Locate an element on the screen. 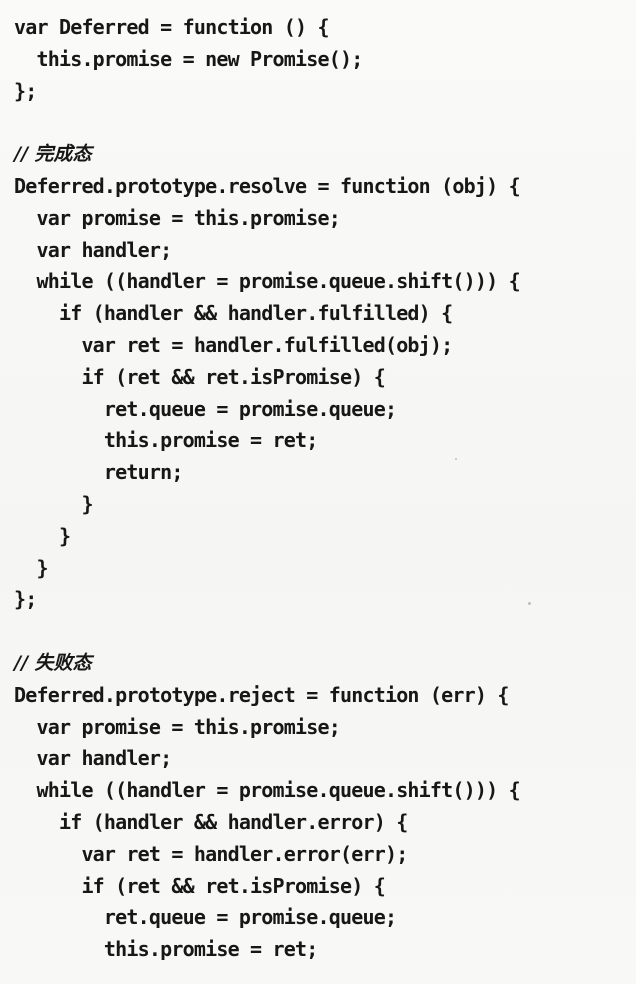 Image resolution: width=636 pixels, height=984 pixels. code-comment-resolve: // 完成态 is located at coordinates (53, 154).